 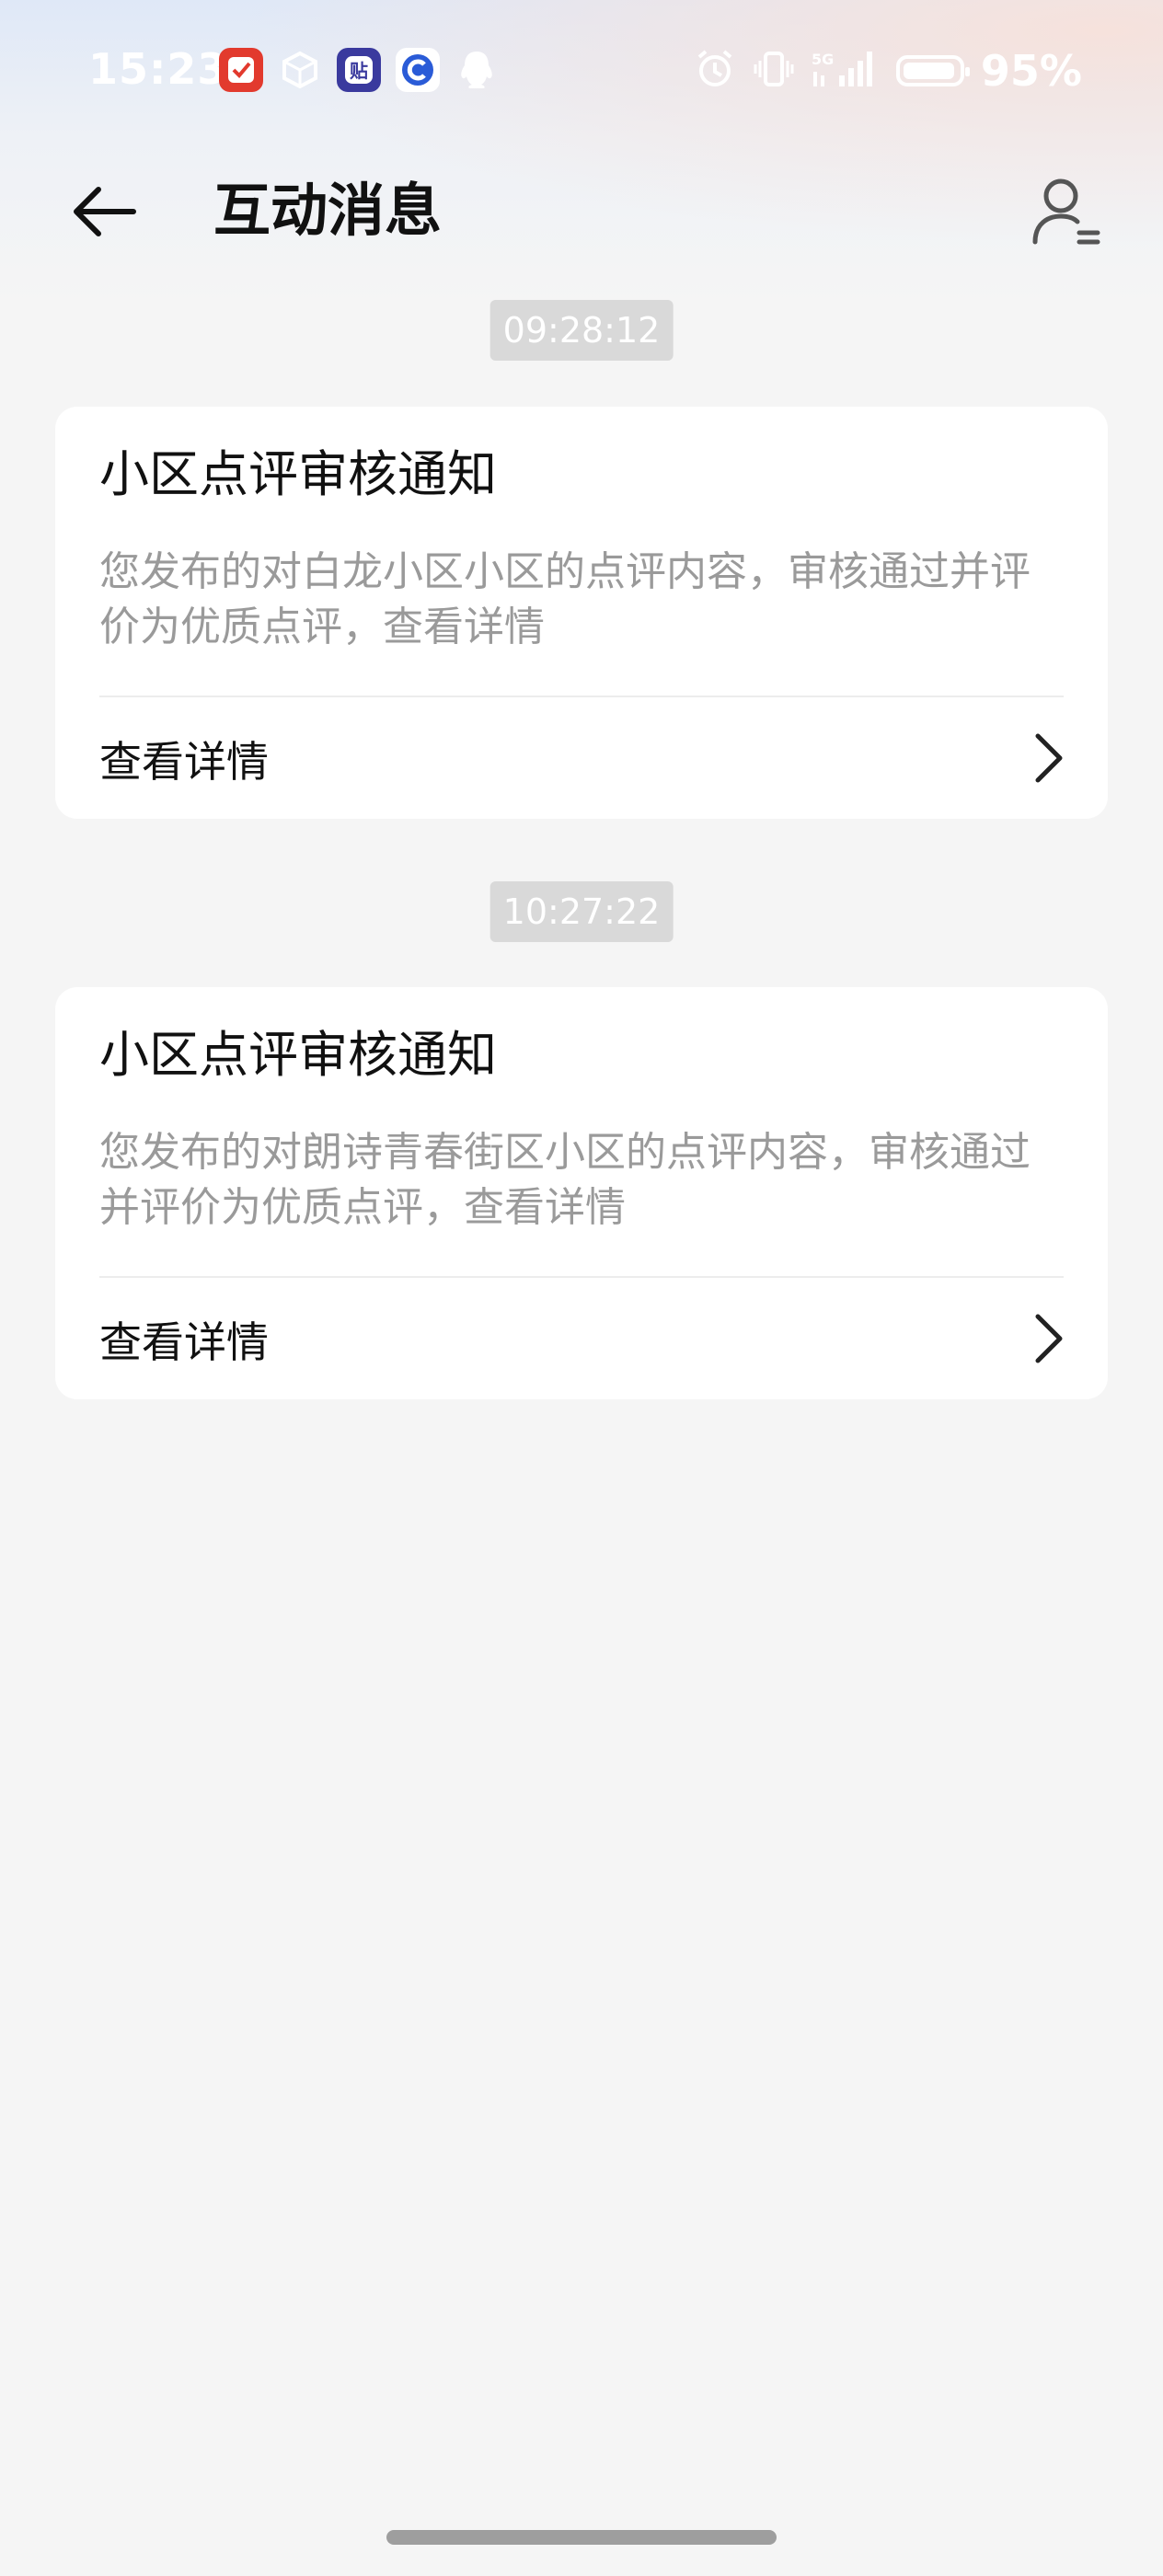 I want to click on user-list-icon, so click(x=1066, y=211).